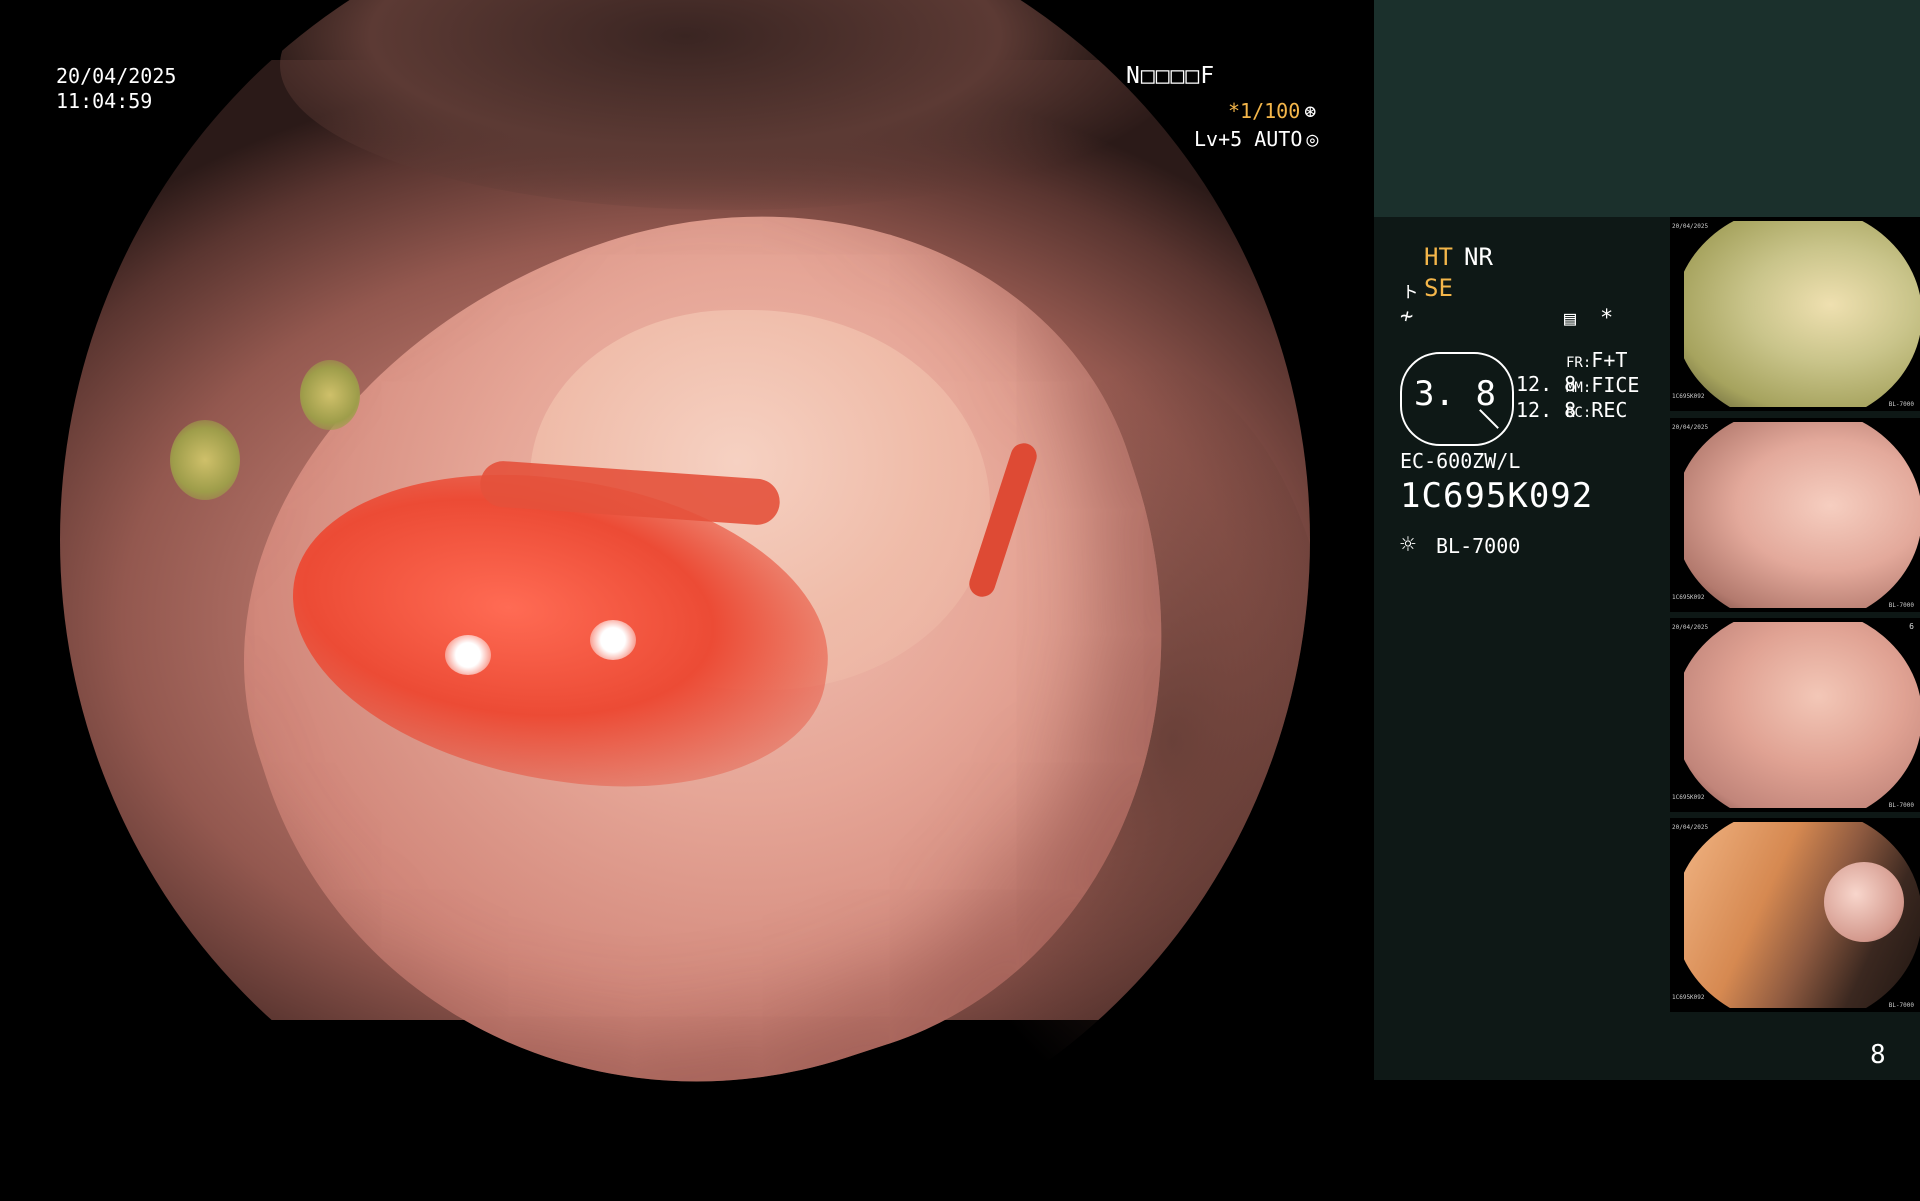  I want to click on thumbnail-index: 6, so click(1911, 626).